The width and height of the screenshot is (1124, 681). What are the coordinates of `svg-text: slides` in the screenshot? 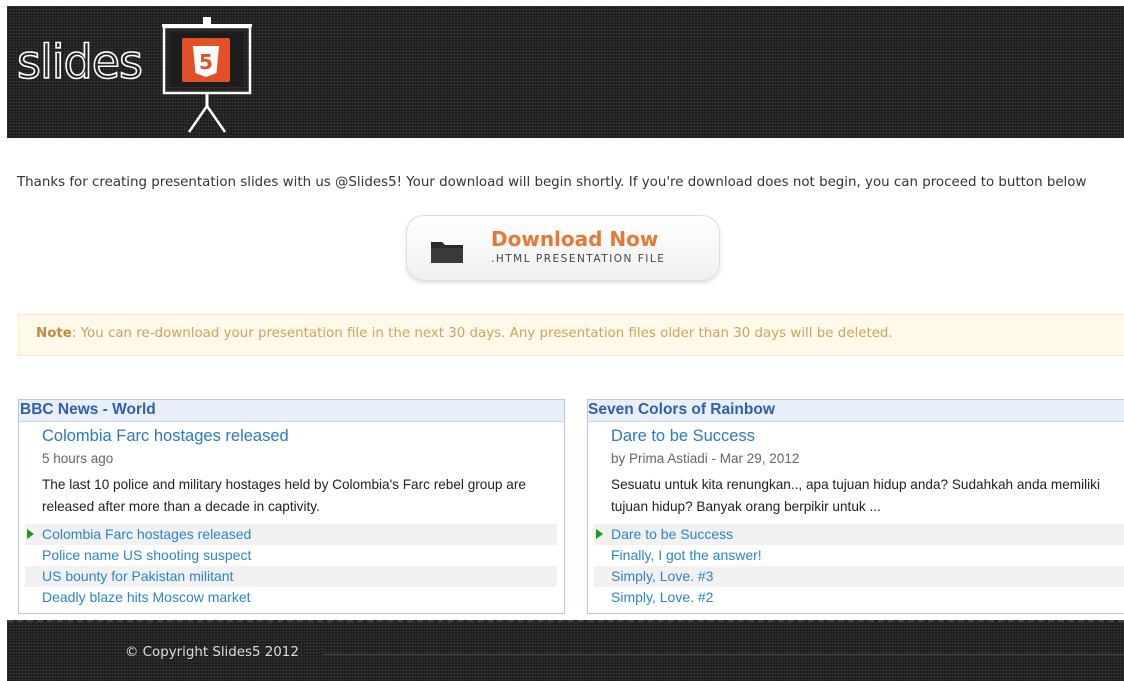 It's located at (79, 62).